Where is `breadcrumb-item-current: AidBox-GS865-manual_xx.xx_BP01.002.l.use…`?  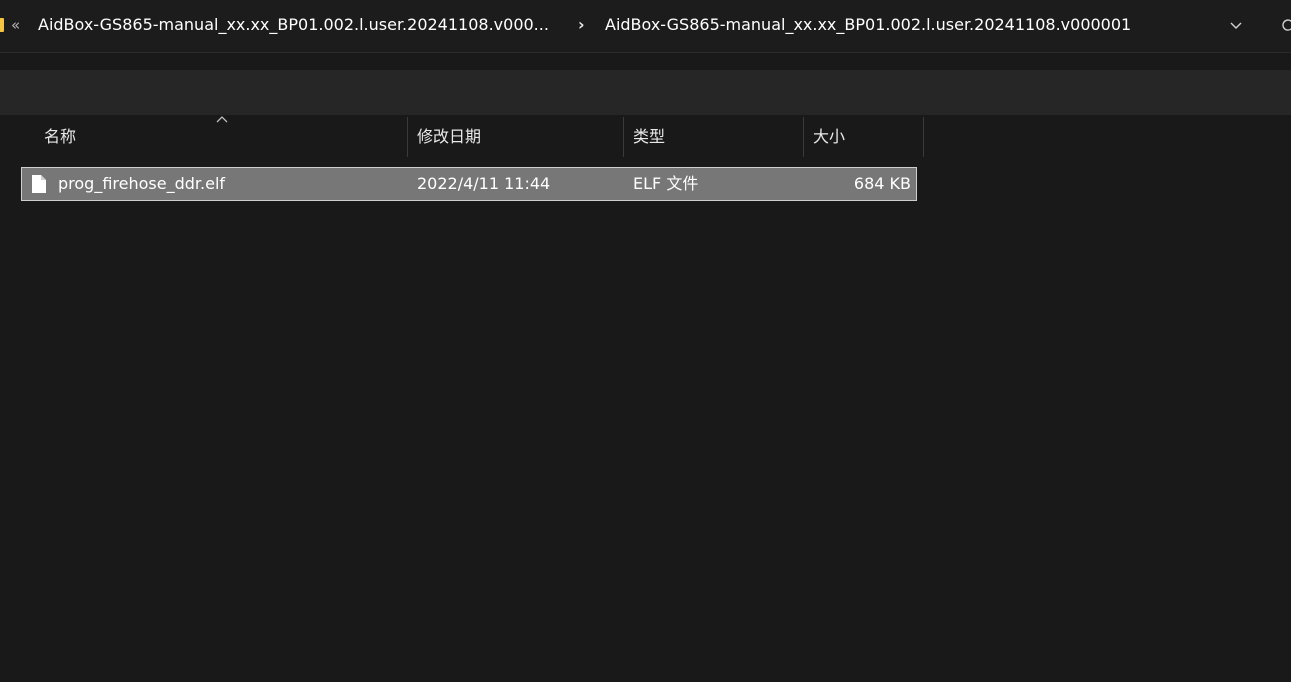 breadcrumb-item-current: AidBox-GS865-manual_xx.xx_BP01.002.l.use… is located at coordinates (868, 25).